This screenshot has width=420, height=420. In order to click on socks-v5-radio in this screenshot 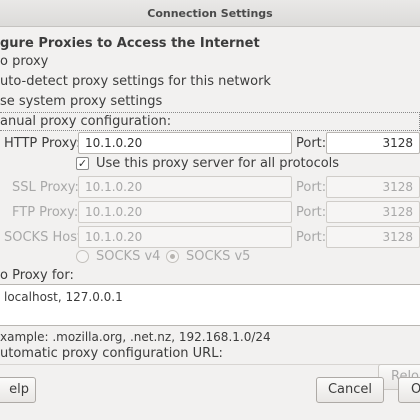, I will do `click(172, 256)`.